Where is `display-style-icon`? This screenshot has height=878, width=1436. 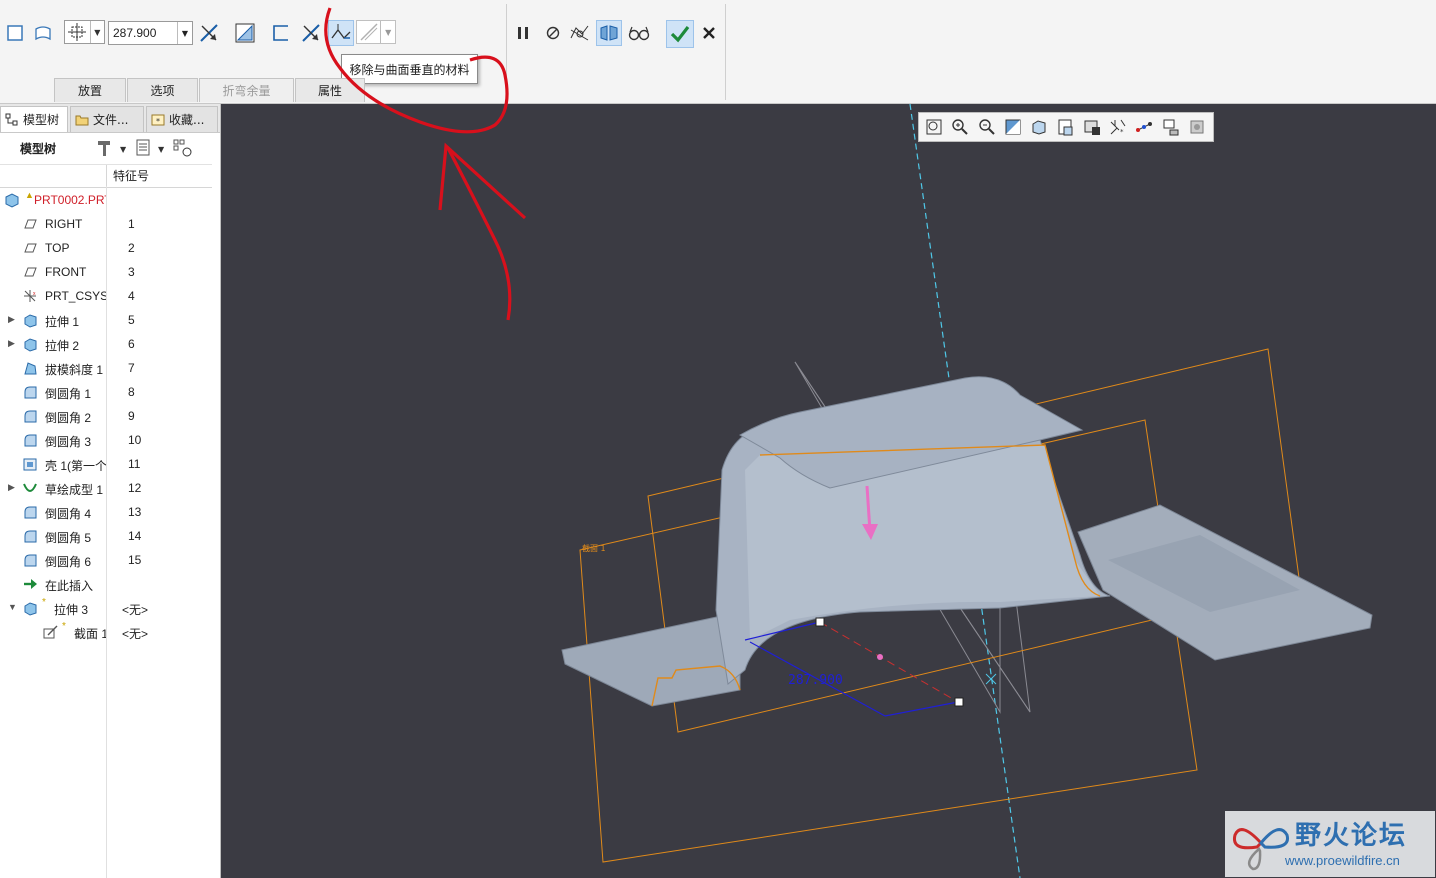
display-style-icon is located at coordinates (1039, 127).